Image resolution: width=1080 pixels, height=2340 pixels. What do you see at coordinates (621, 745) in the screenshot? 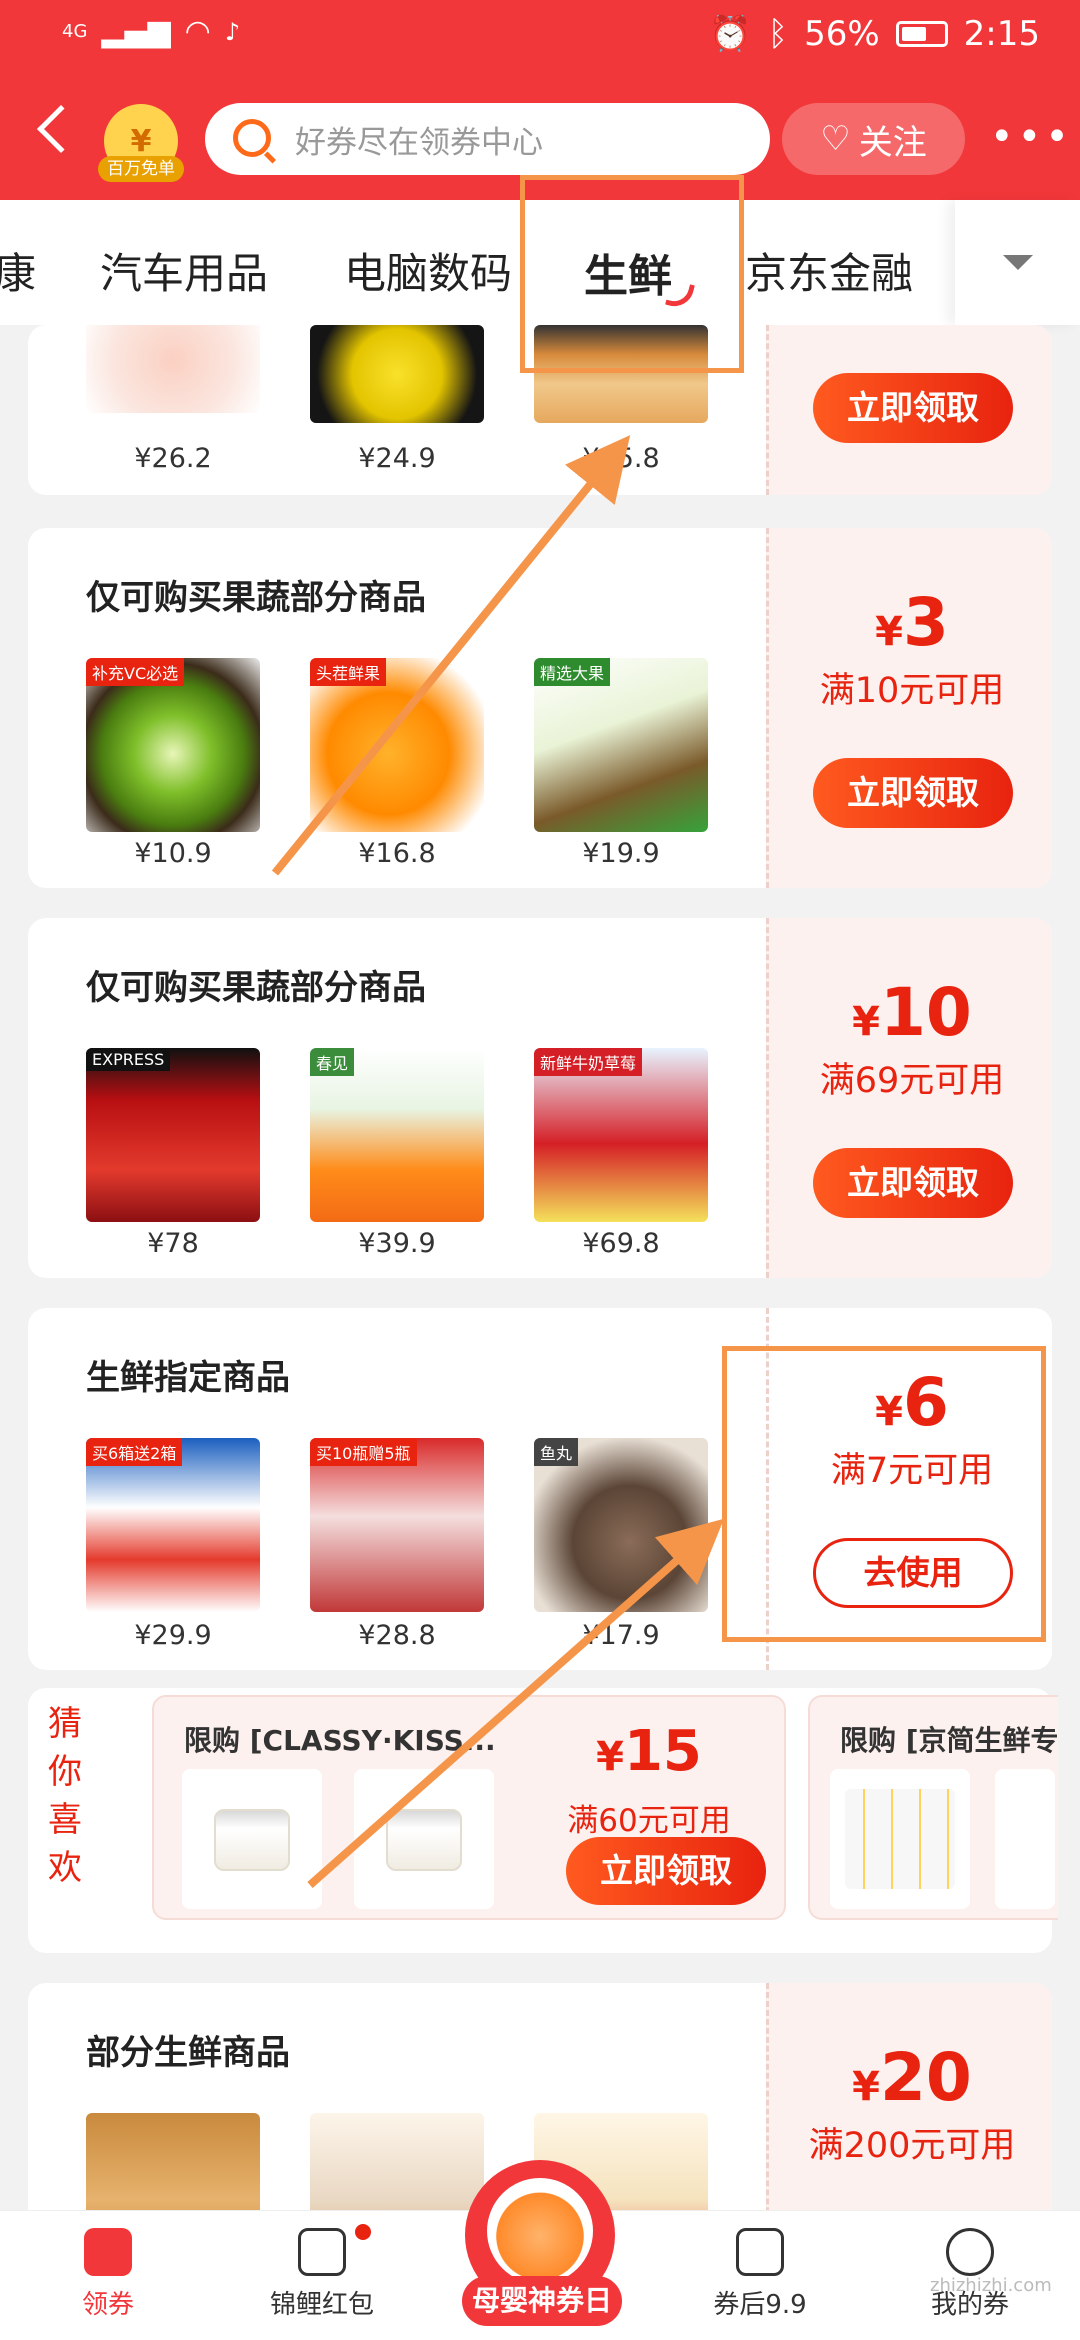
I see `product-image: 精选大果` at bounding box center [621, 745].